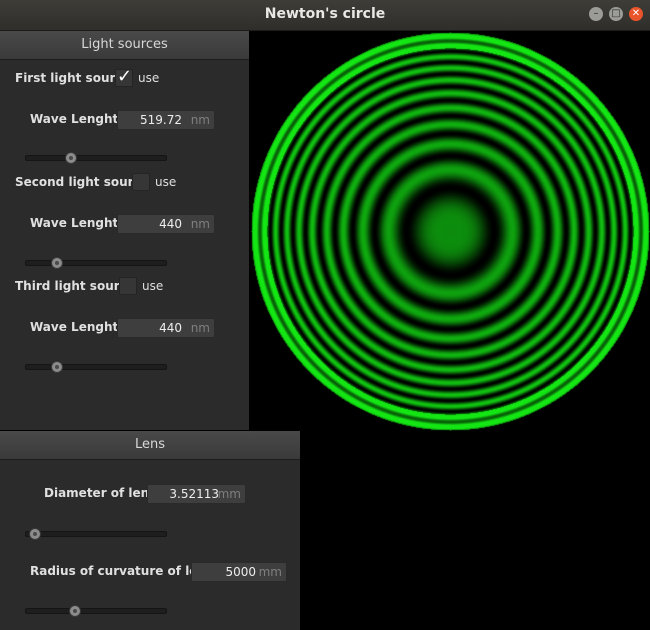  Describe the element at coordinates (77, 223) in the screenshot. I see `second-wave-length-label: Wave Lenght:` at that location.